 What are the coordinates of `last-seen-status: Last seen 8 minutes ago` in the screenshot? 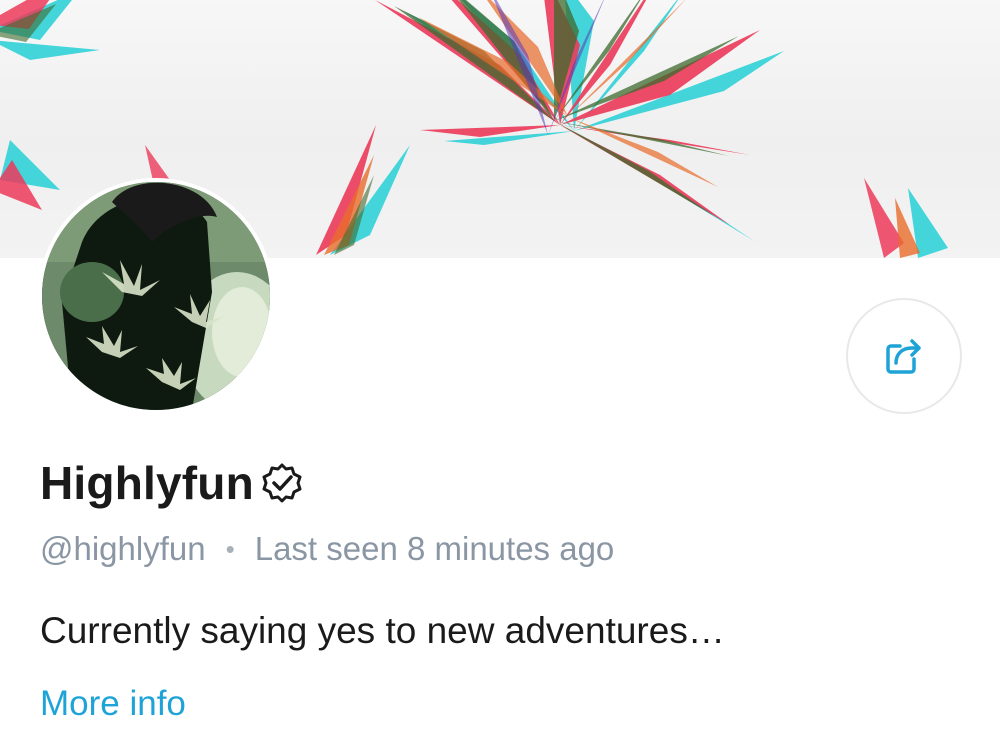 It's located at (434, 548).